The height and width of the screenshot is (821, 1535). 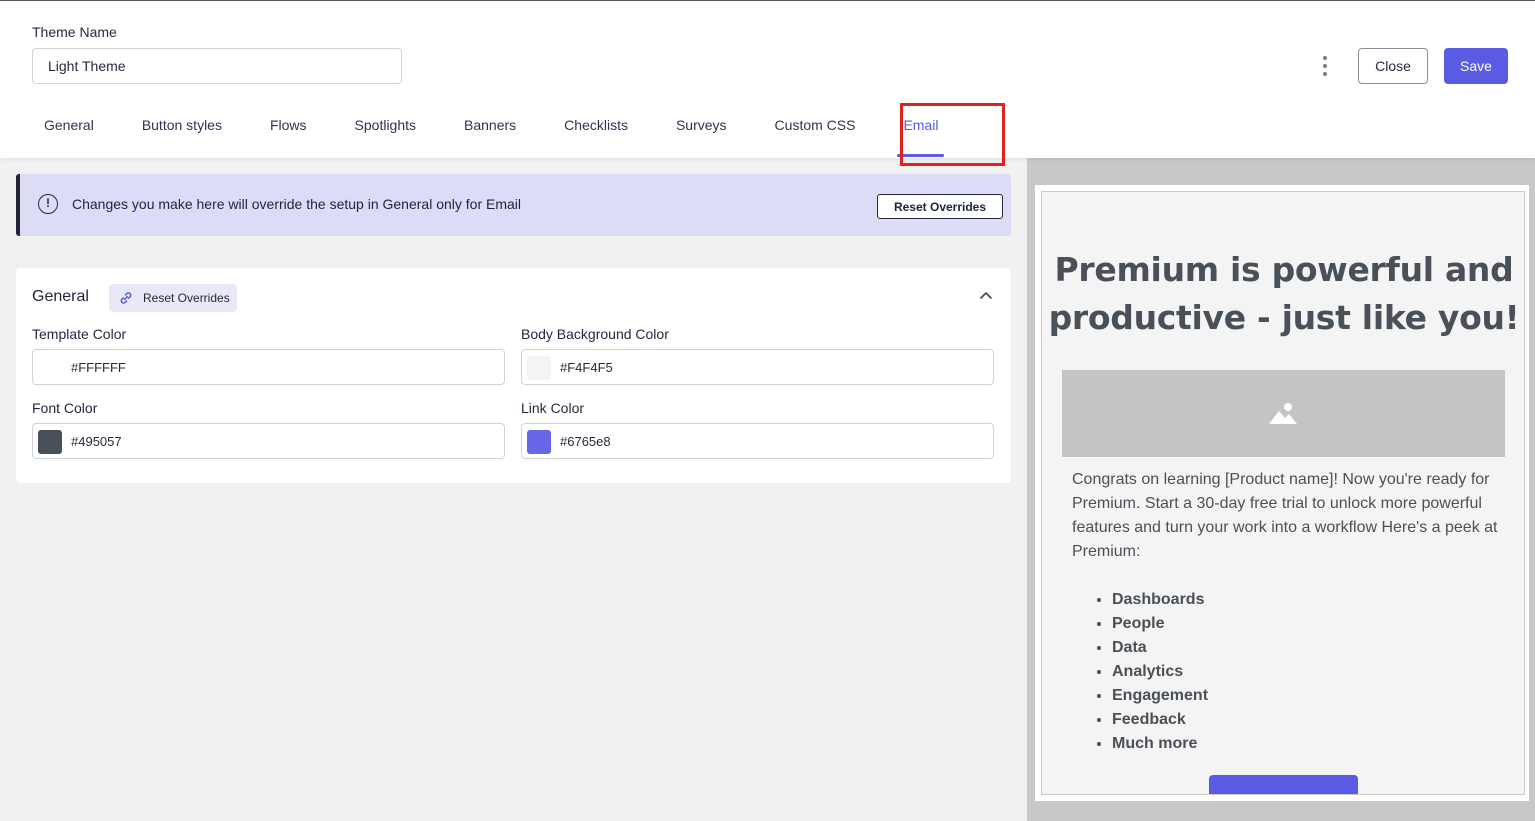 I want to click on tab-banners: Banners, so click(x=490, y=130).